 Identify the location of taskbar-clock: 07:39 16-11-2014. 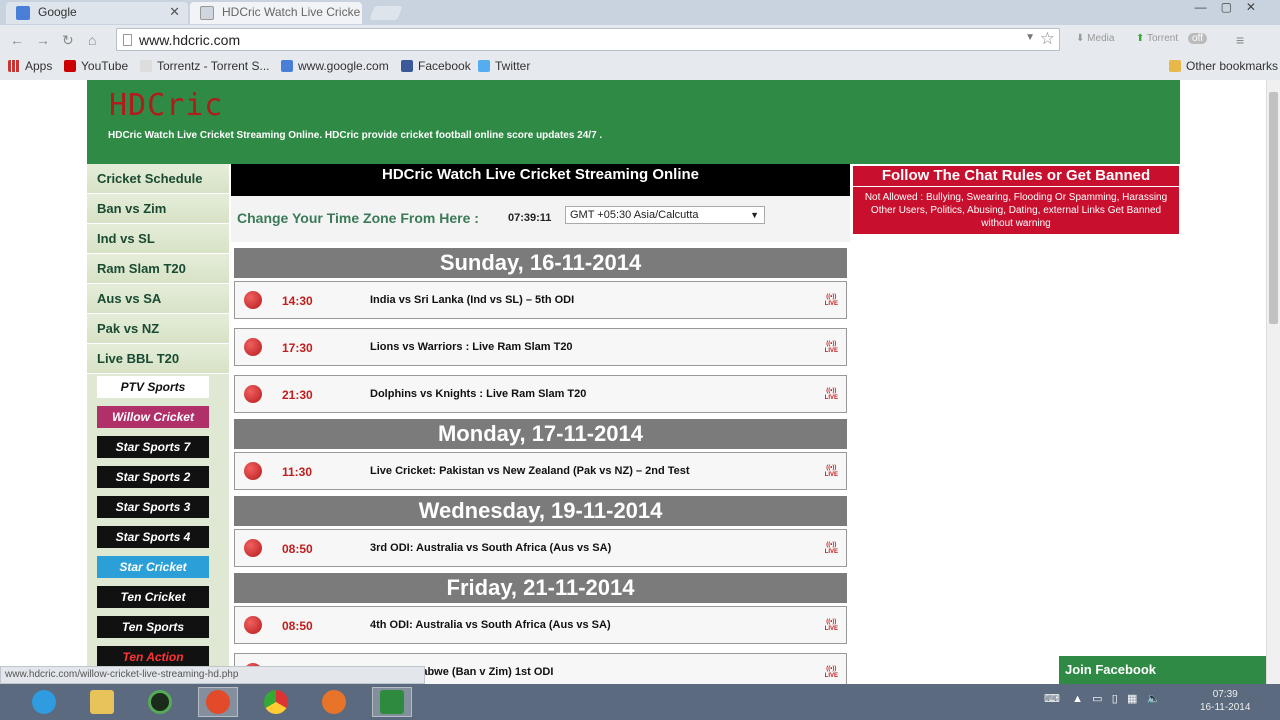
(1225, 701).